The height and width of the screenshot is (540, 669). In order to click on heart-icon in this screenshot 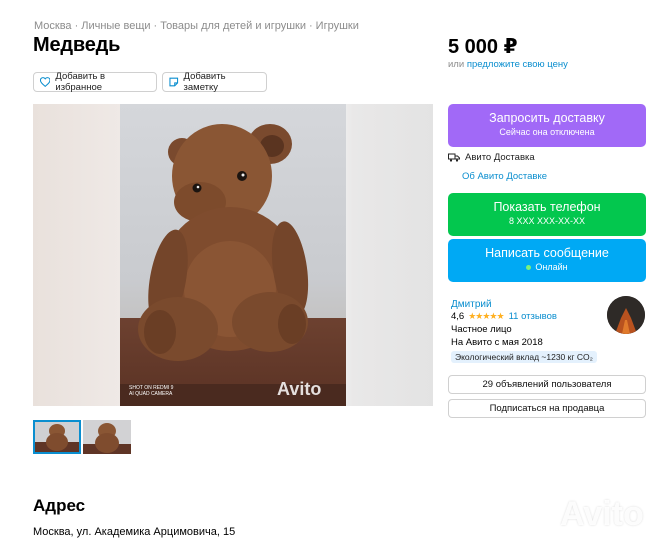, I will do `click(45, 82)`.